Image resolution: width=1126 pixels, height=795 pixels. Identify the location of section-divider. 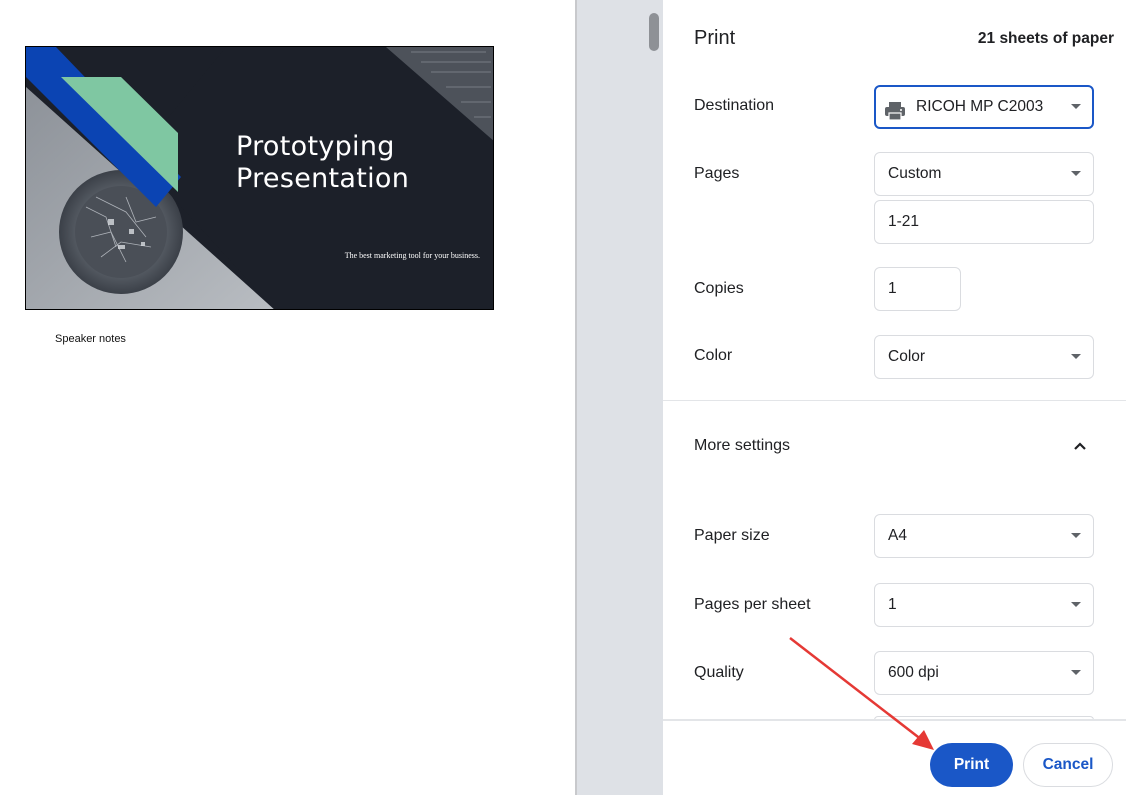
(894, 400).